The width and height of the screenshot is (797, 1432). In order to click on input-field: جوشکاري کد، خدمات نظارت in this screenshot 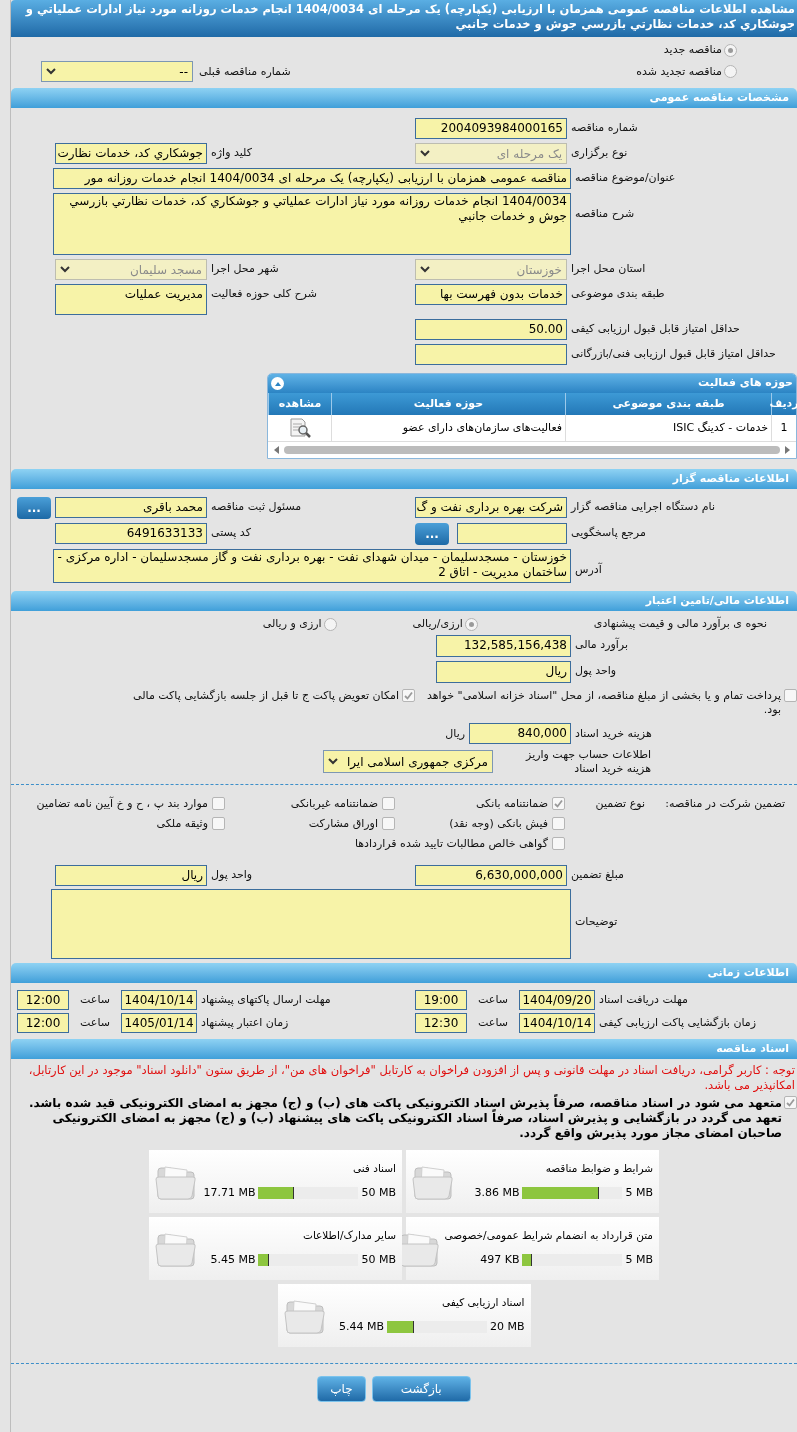, I will do `click(131, 153)`.